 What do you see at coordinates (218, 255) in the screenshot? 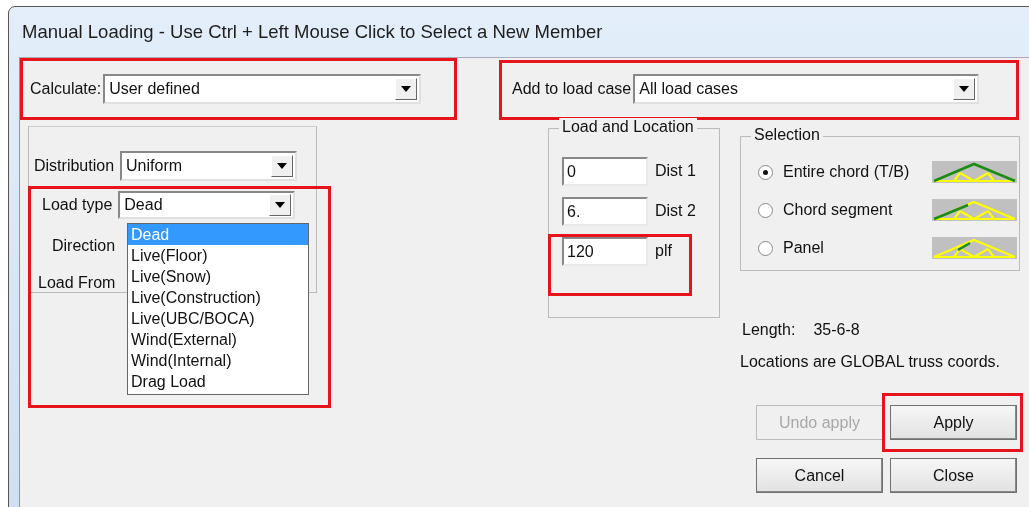
I see `dropdown-option: Live(Floor)` at bounding box center [218, 255].